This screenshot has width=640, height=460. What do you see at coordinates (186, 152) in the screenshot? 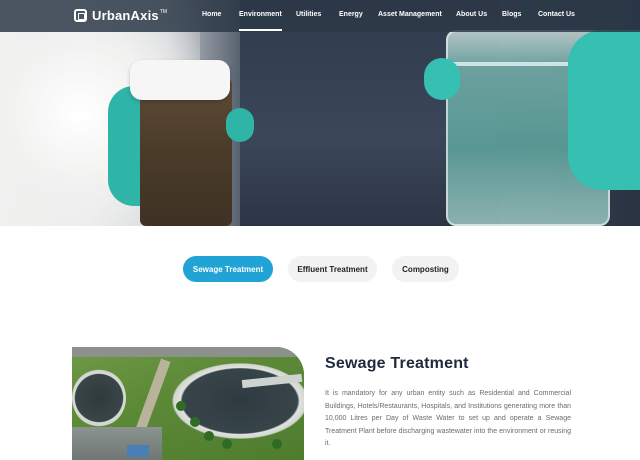
I see `dirty-water-jar` at bounding box center [186, 152].